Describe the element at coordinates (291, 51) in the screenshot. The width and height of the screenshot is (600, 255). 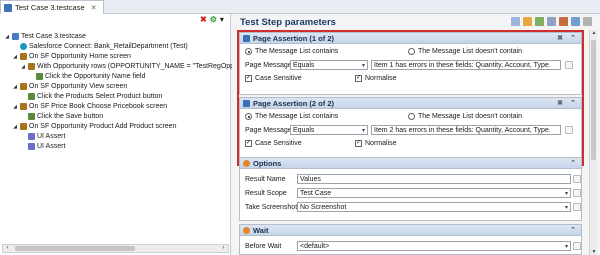
I see `radio-contains-1: The Message List contains` at that location.